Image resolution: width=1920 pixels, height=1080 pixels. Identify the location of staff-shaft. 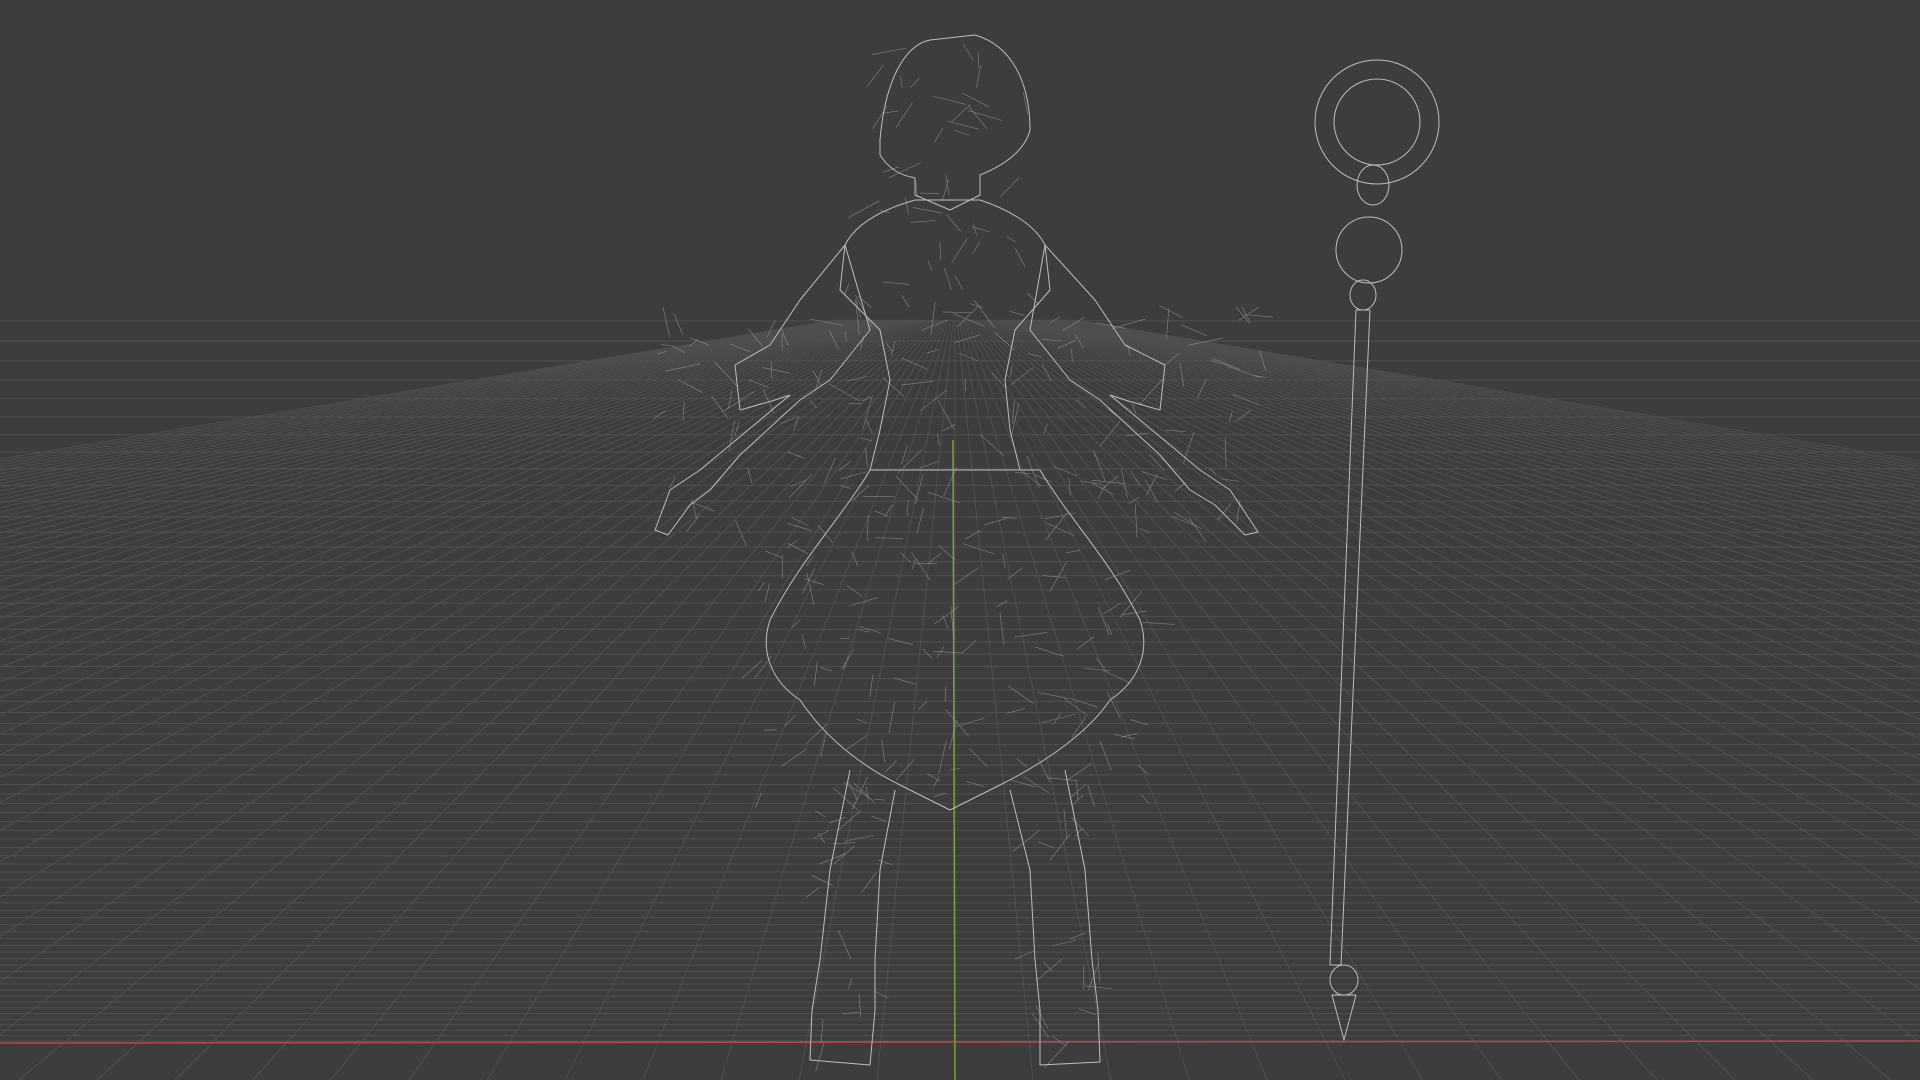
(1350, 637).